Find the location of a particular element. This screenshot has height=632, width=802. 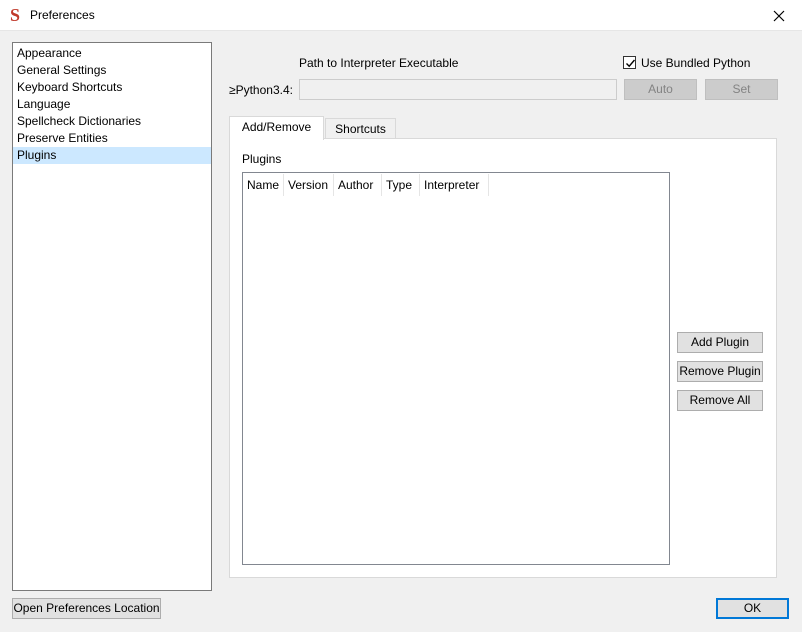

close-button is located at coordinates (779, 15).